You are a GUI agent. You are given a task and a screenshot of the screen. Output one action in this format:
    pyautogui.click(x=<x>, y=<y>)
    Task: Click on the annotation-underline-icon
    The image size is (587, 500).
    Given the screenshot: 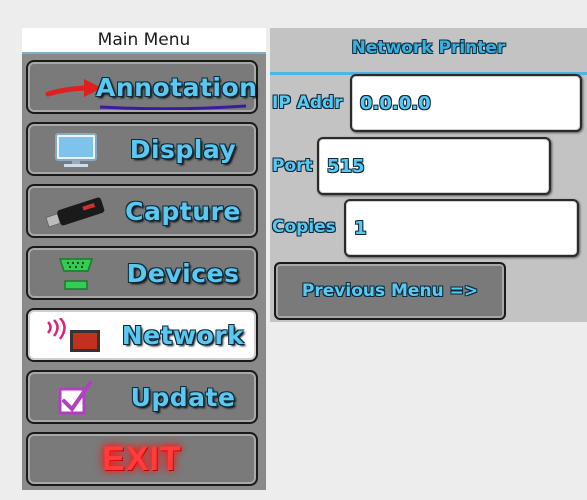 What is the action you would take?
    pyautogui.click(x=173, y=107)
    